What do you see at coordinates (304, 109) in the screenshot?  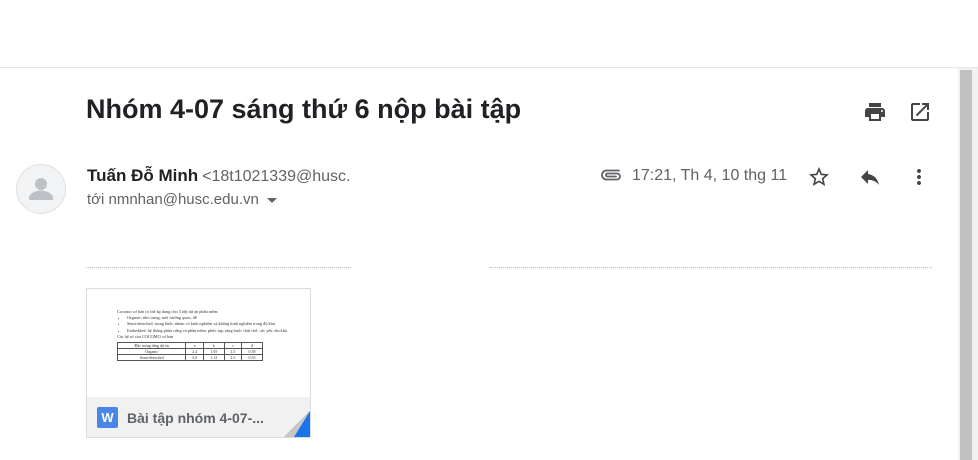 I see `email-subject: Nhóm 4-07 sáng thứ 6 nộp bài tập` at bounding box center [304, 109].